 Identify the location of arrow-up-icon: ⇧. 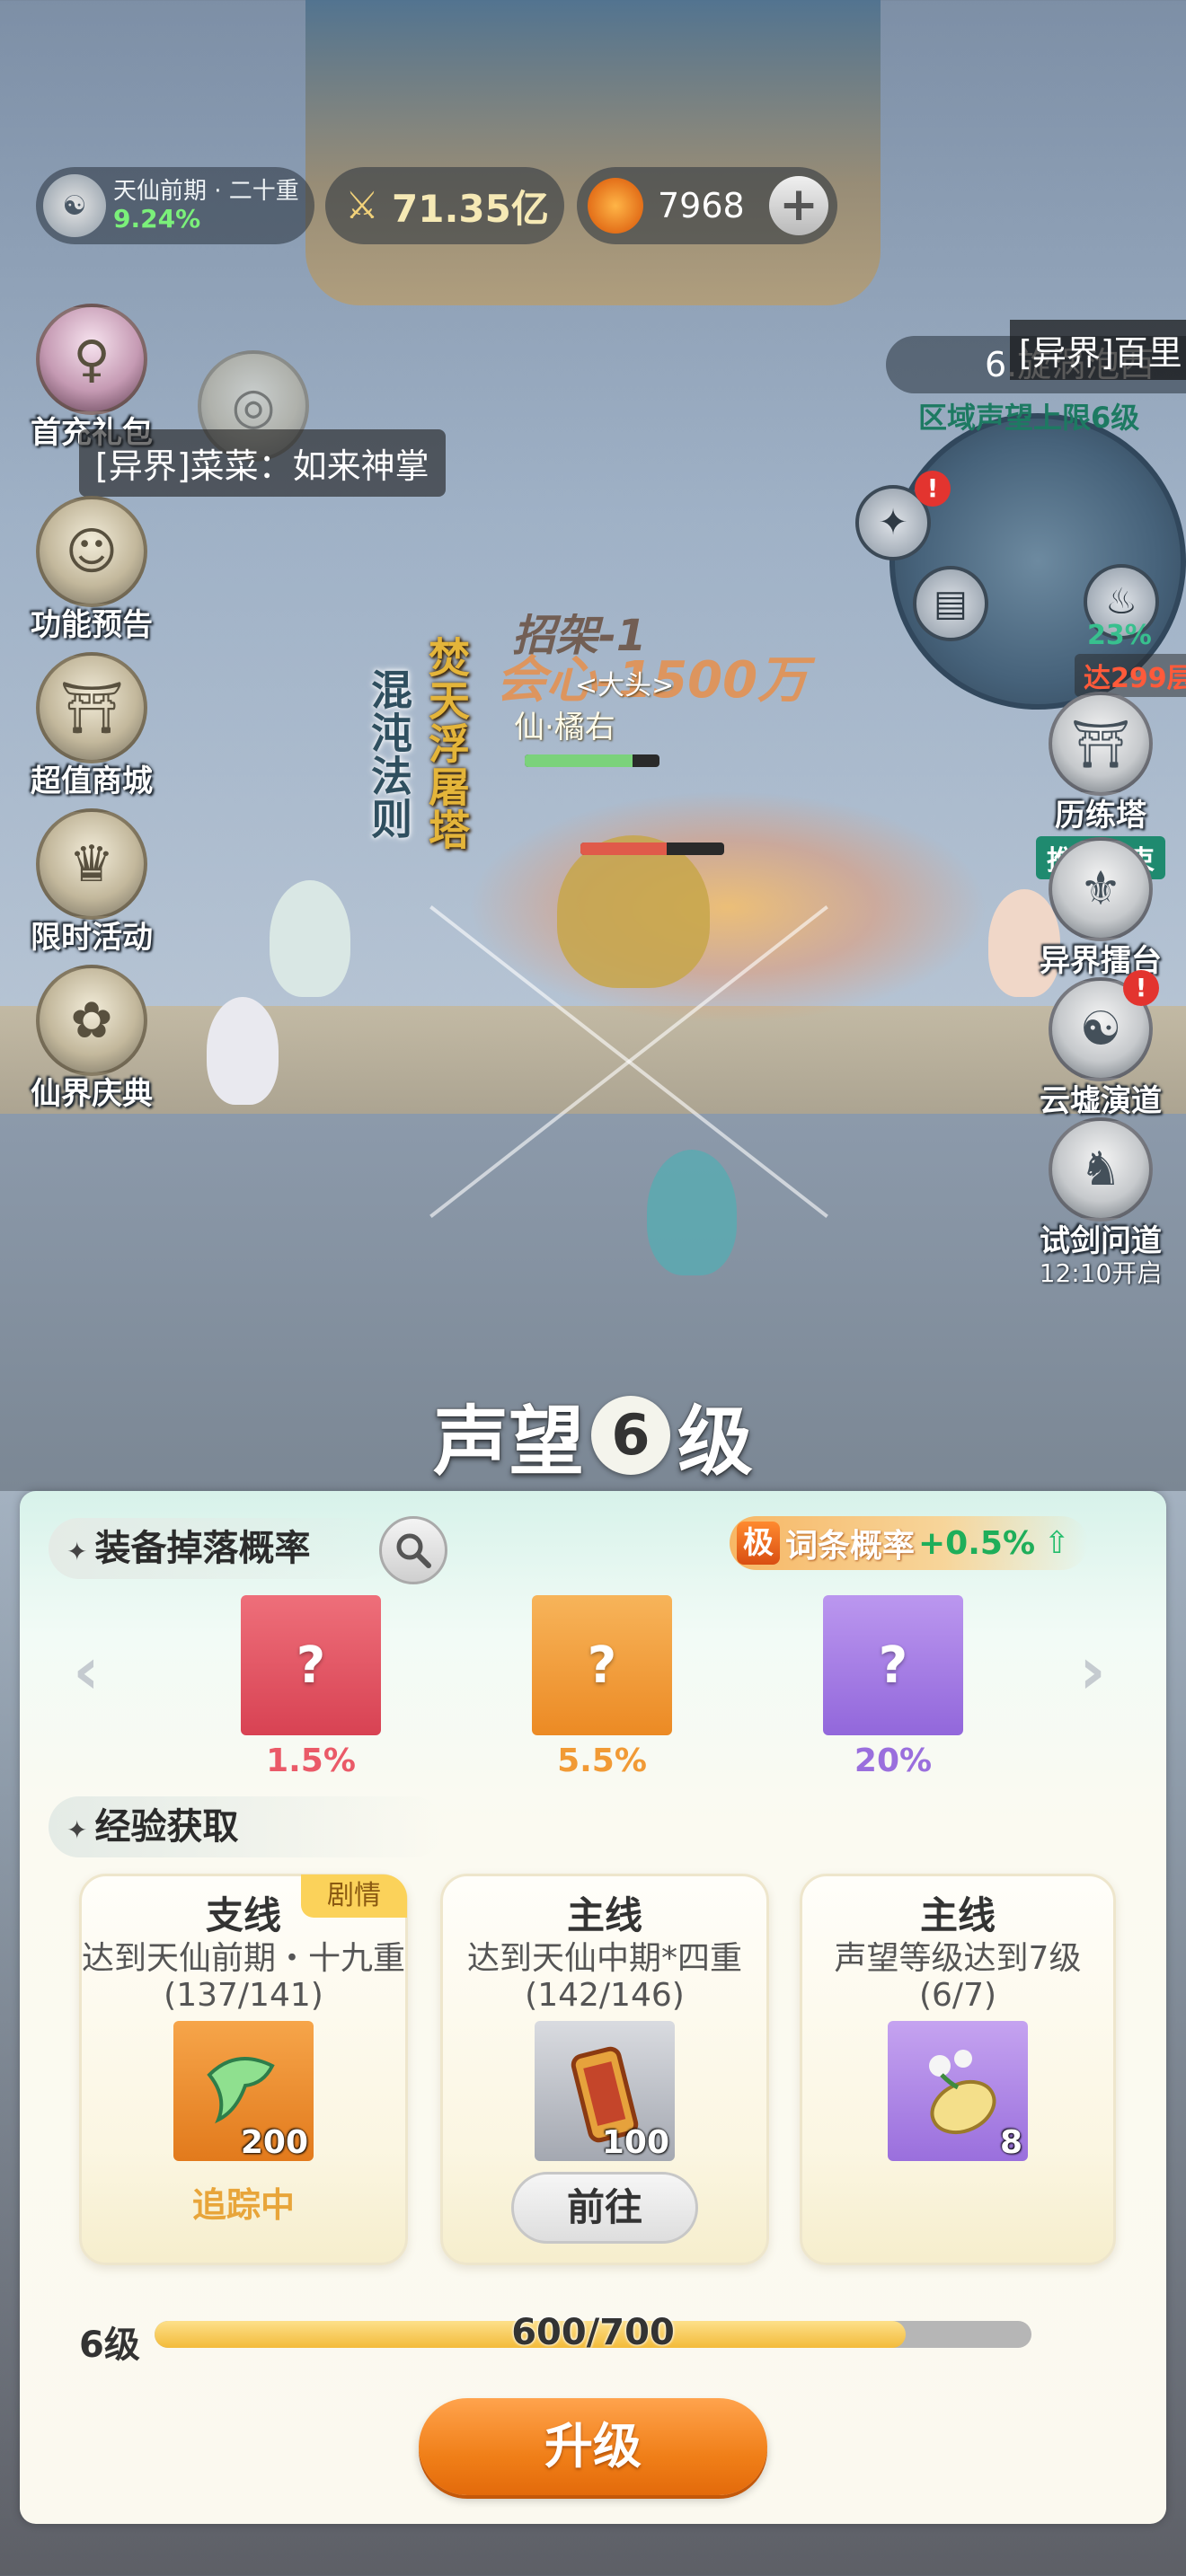
(1057, 1543).